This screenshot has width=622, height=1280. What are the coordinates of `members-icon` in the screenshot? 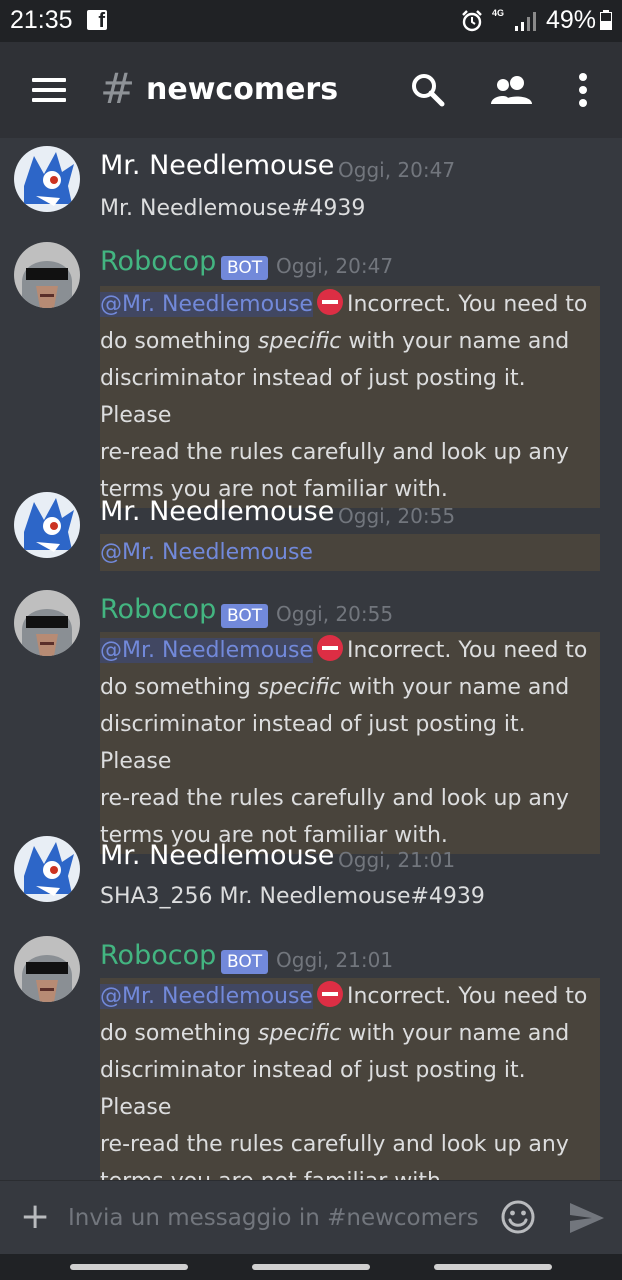 It's located at (512, 90).